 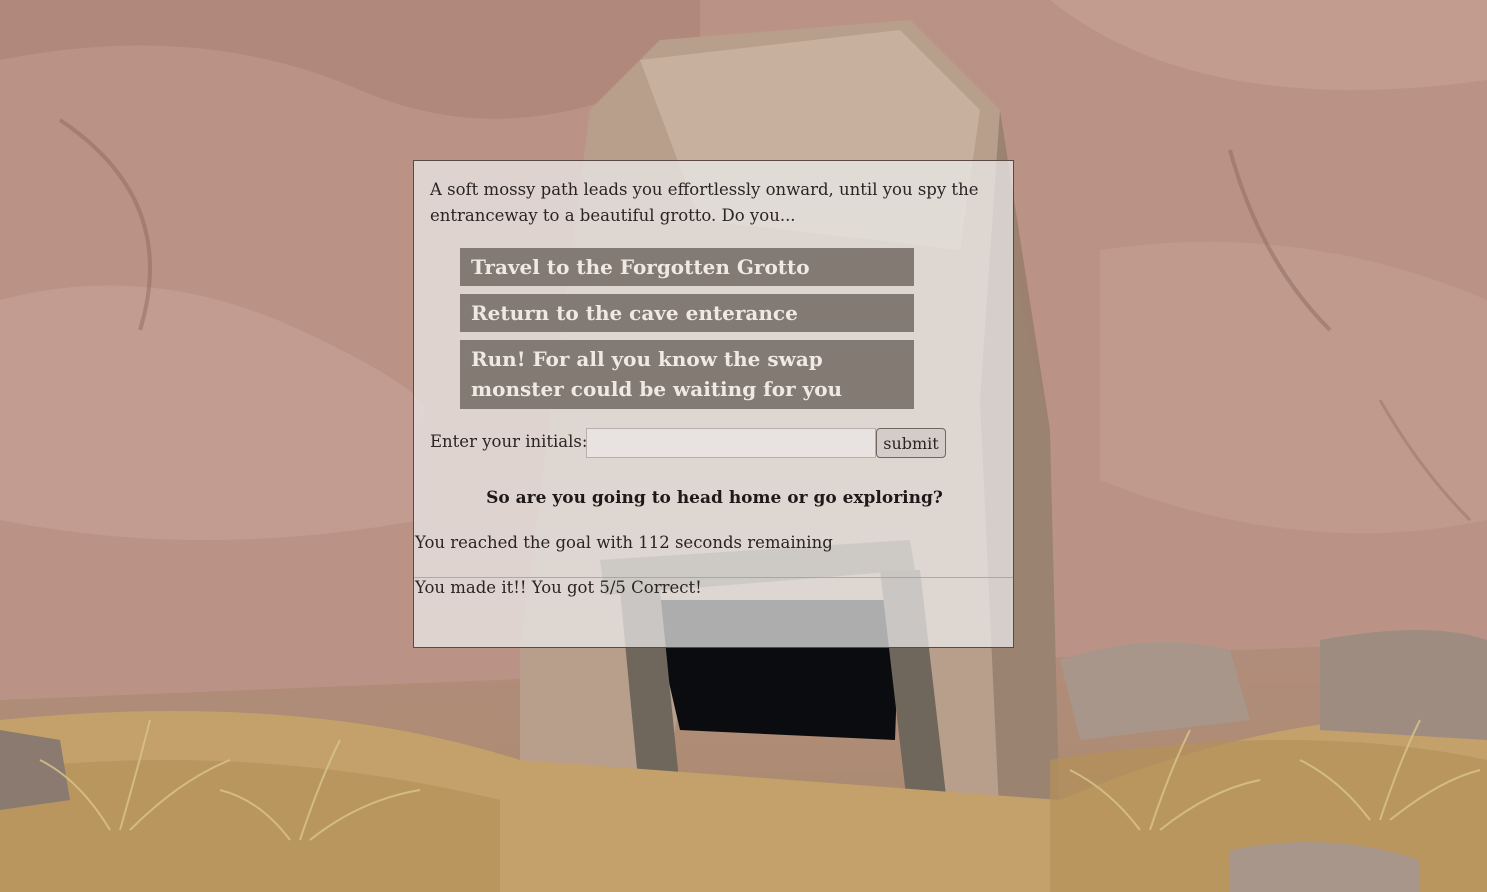 I want to click on choice-button-return-cave: Return to the cave enterance, so click(x=687, y=313).